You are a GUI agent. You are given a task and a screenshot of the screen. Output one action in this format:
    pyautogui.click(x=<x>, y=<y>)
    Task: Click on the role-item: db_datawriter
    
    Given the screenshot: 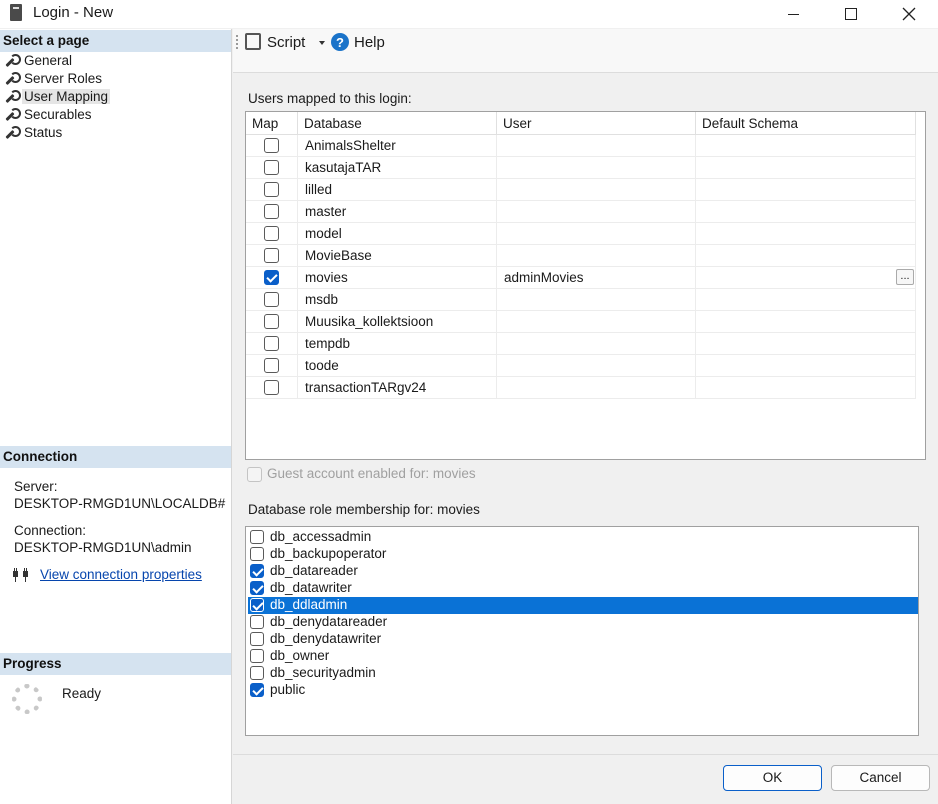 What is the action you would take?
    pyautogui.click(x=583, y=588)
    